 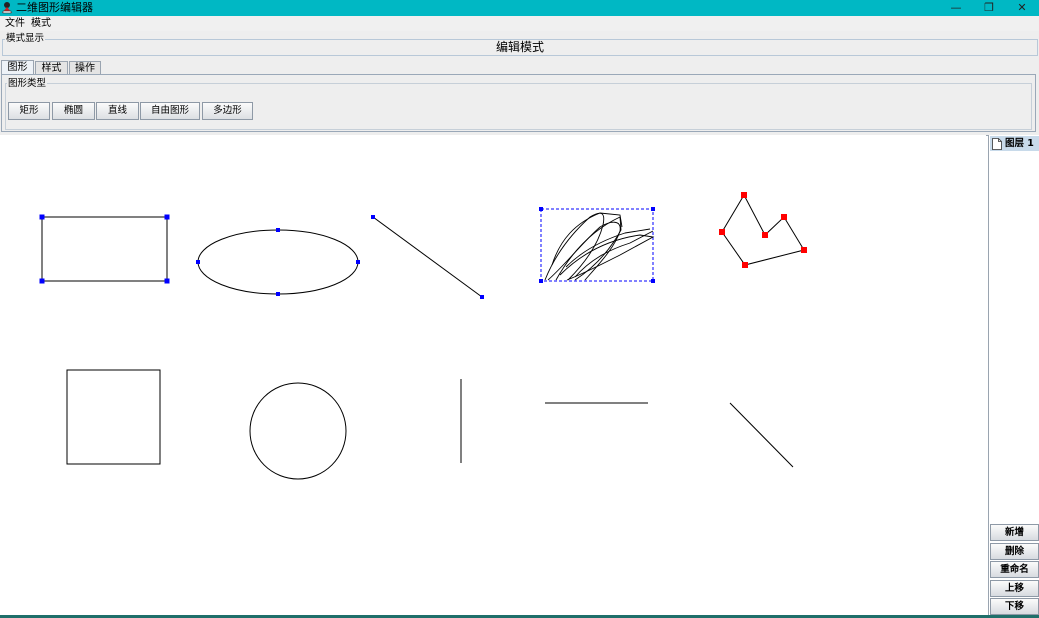 What do you see at coordinates (1014, 588) in the screenshot?
I see `move-up-button: 上移` at bounding box center [1014, 588].